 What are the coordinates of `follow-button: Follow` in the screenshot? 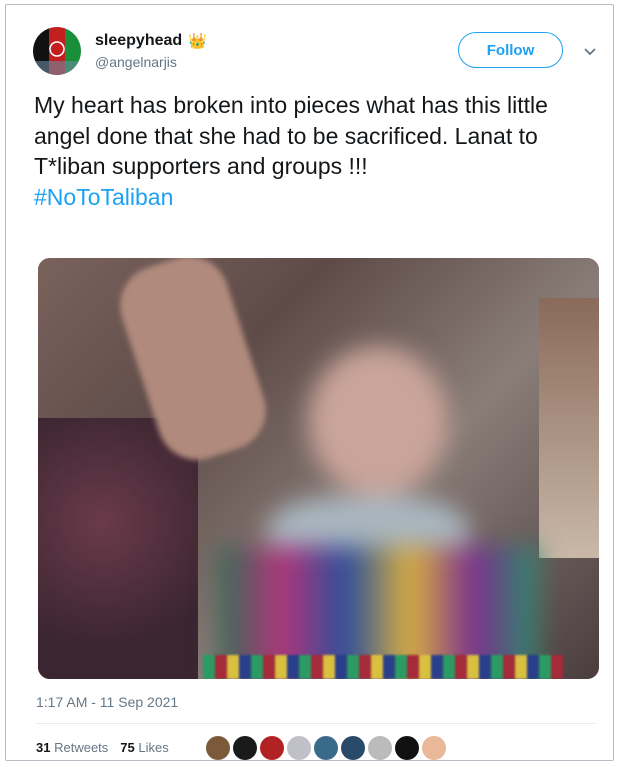 It's located at (510, 50).